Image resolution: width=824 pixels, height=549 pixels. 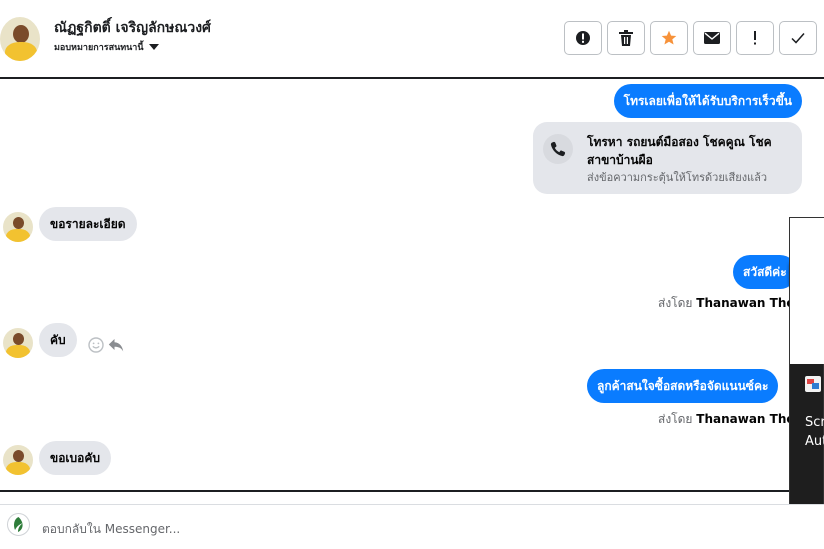 I want to click on outgoing-message: ลูกค้าสนใจซื้อสดหรือจัดแนนซ์คะ, so click(x=683, y=386).